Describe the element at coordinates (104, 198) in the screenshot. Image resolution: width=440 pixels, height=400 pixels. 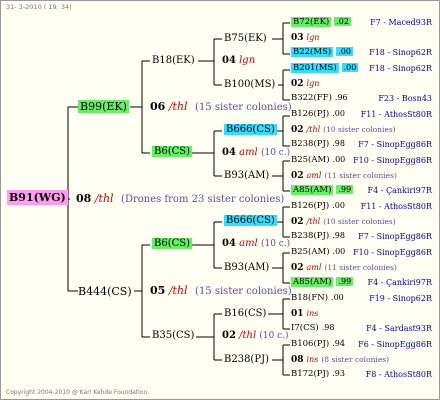
I see `mid-lbl: /thl` at that location.